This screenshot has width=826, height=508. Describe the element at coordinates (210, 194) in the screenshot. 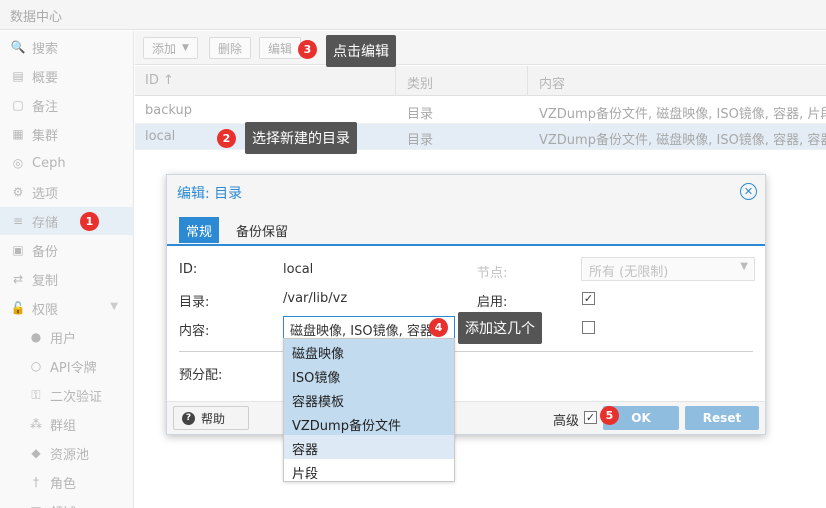

I see `dialog-title: 编辑: 目录` at that location.